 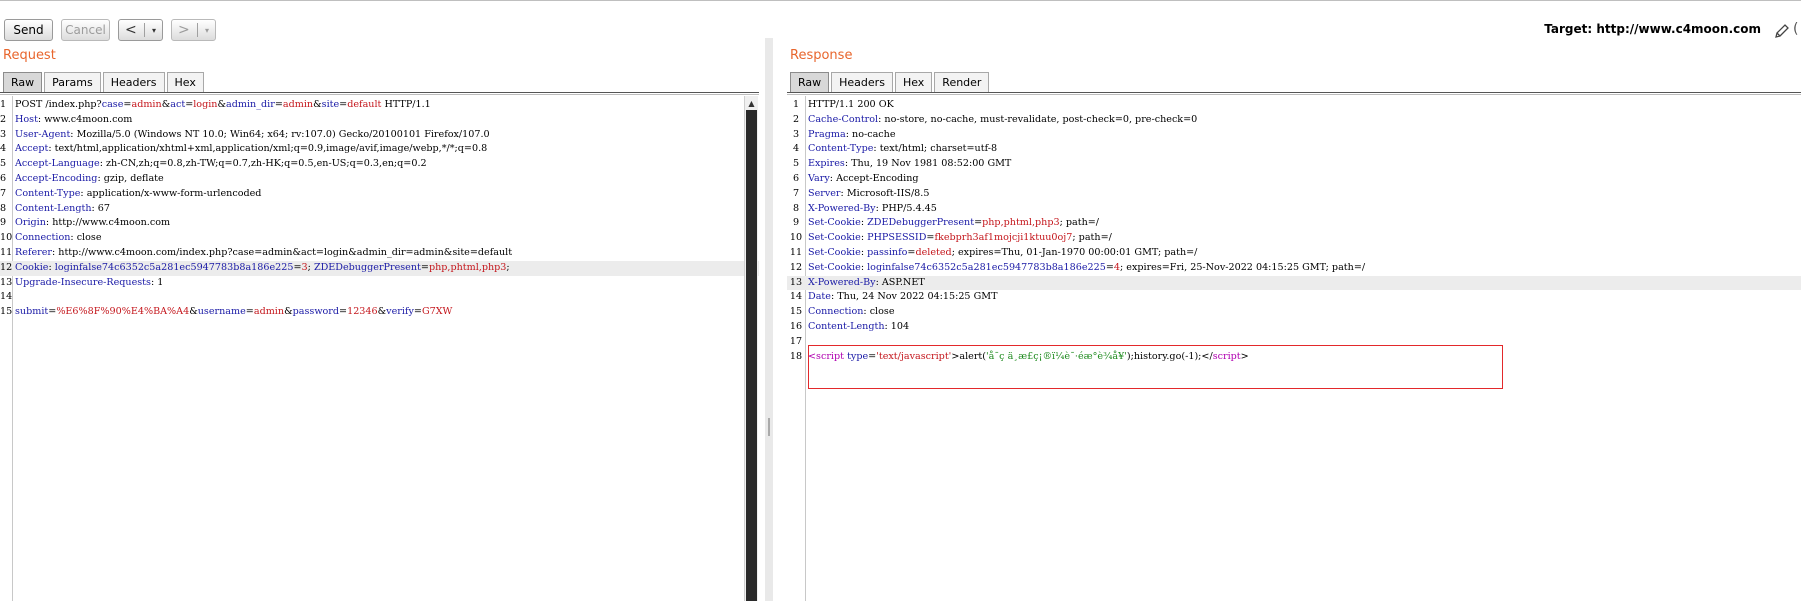 I want to click on request-code-line: 9 Origin: http://www.c4moon.com, so click(x=379, y=223).